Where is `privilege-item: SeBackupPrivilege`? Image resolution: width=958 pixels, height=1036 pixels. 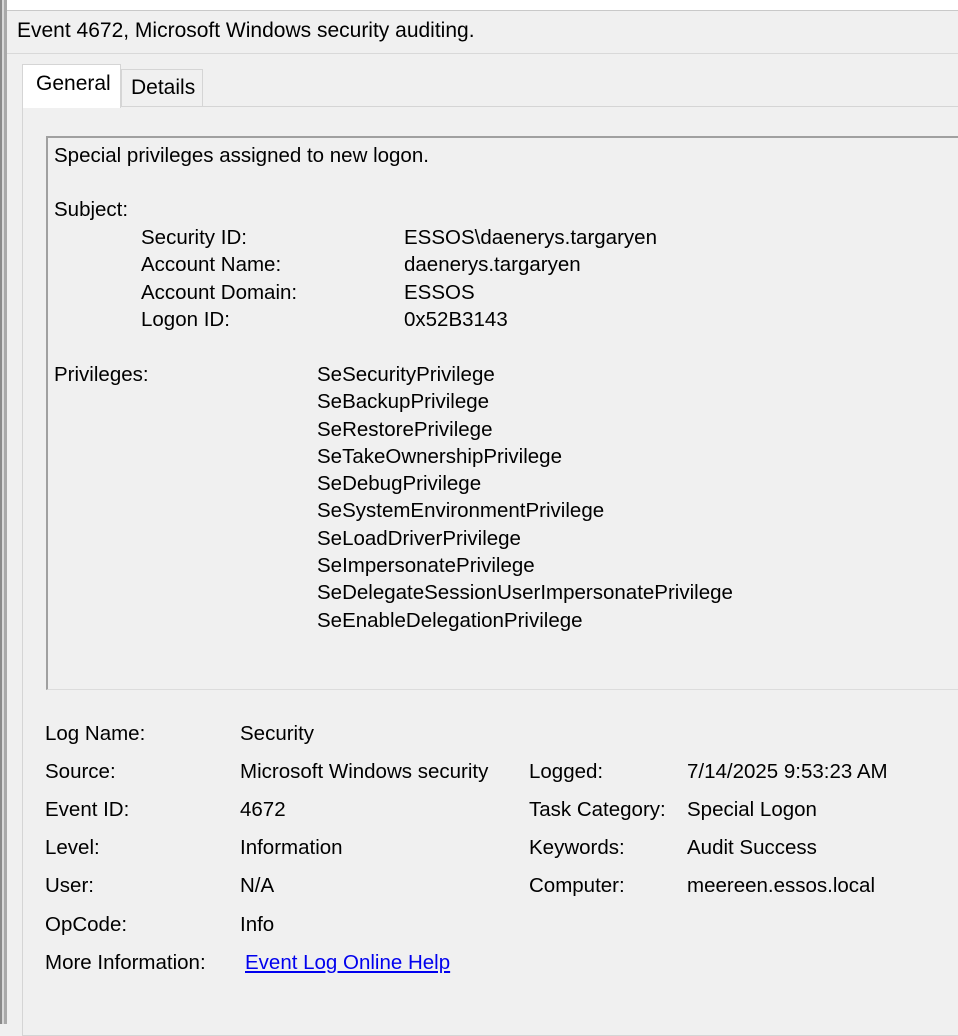
privilege-item: SeBackupPrivilege is located at coordinates (403, 401).